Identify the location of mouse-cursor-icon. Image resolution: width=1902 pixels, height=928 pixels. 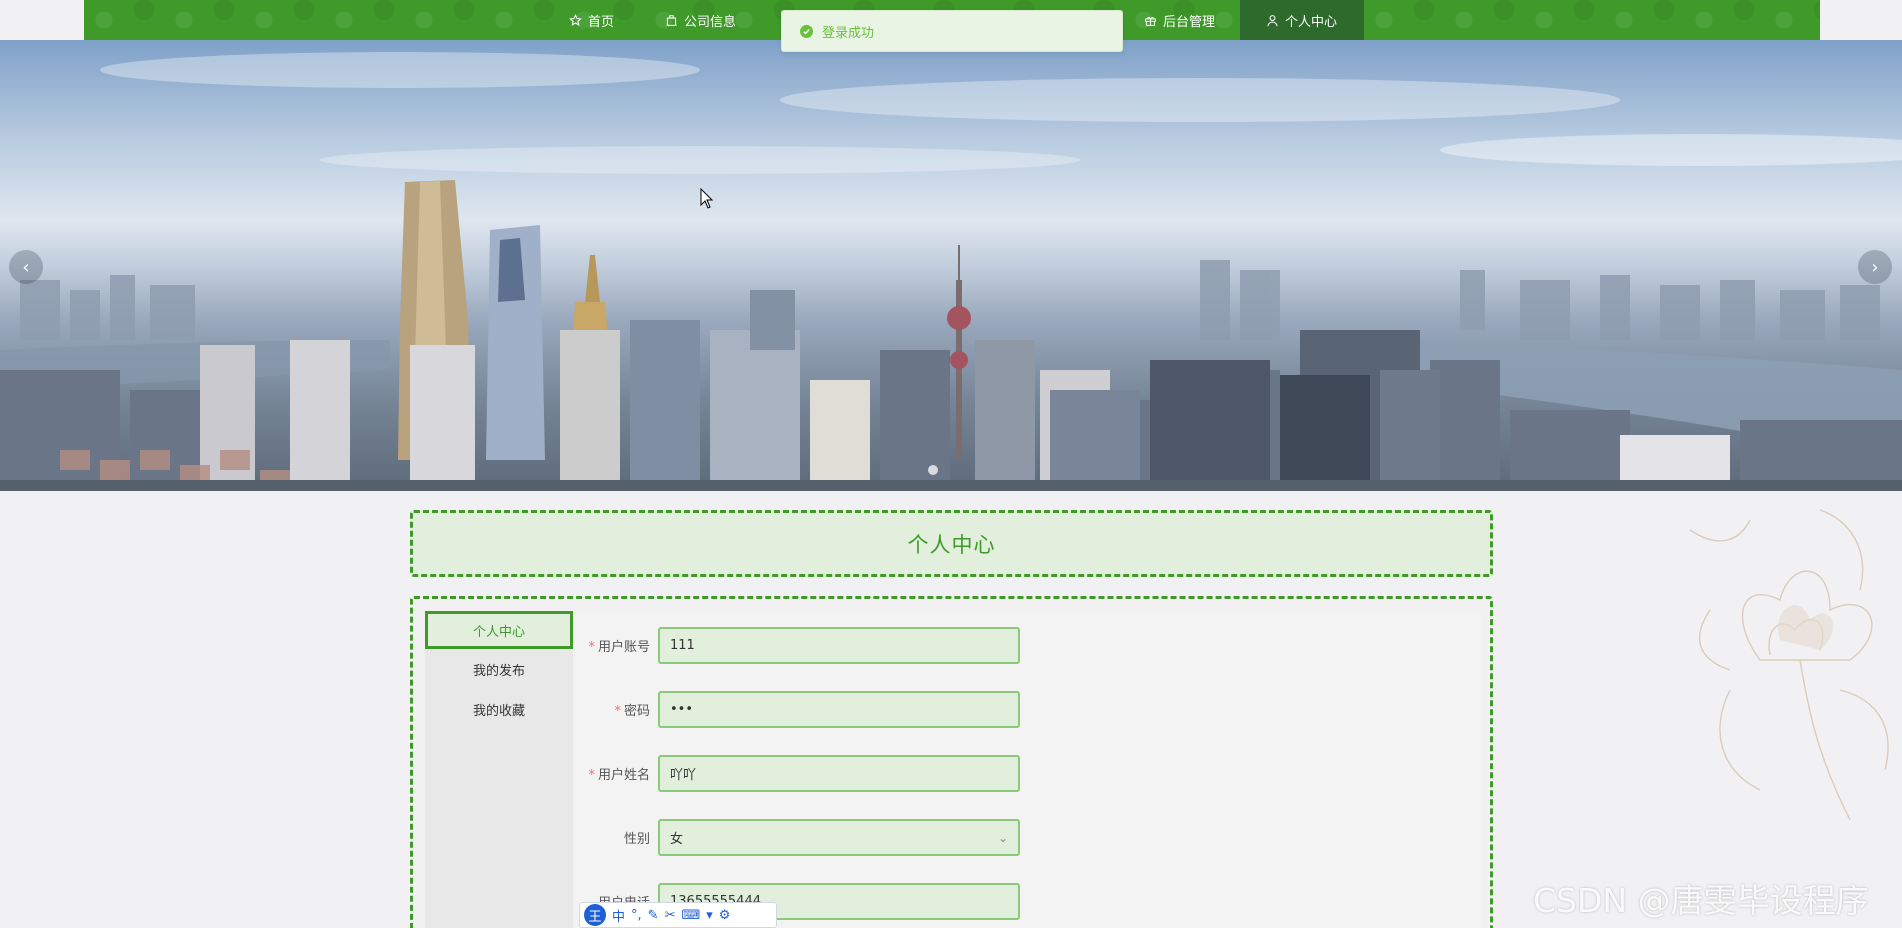
(707, 198).